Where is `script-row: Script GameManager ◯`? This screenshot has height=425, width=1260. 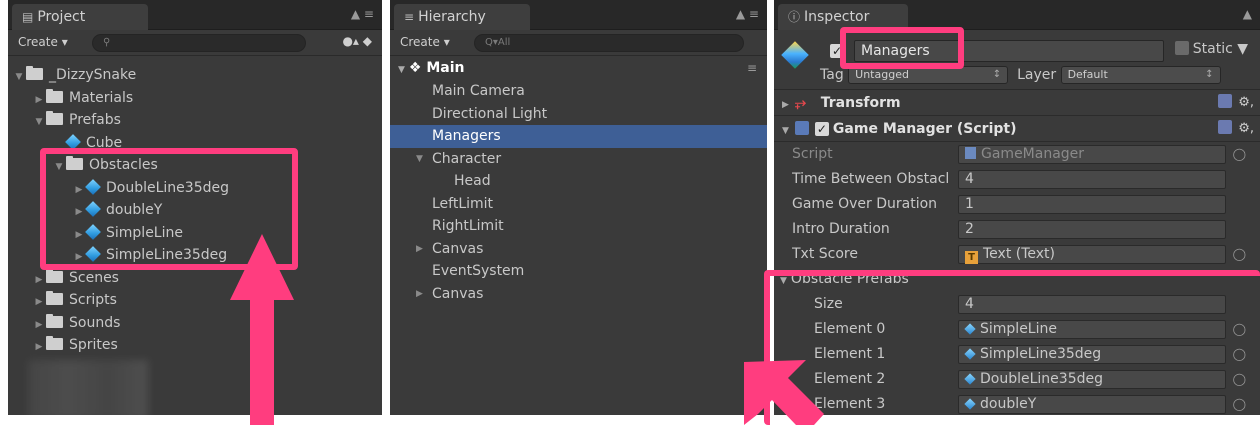
script-row: Script GameManager ◯ is located at coordinates (1017, 154).